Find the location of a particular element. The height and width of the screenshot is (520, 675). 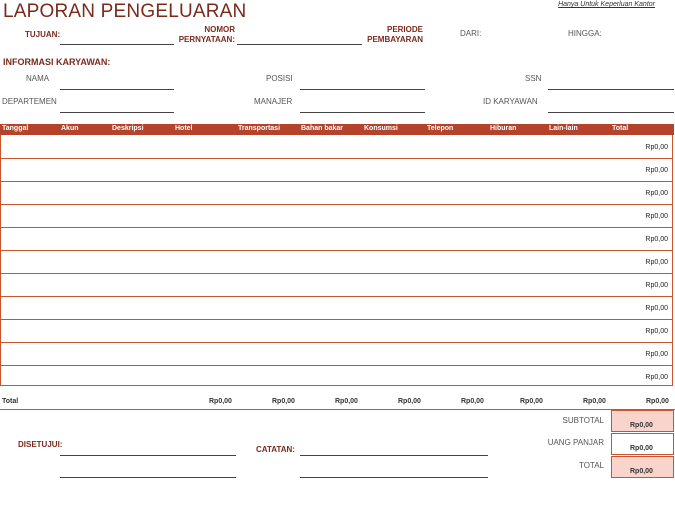

col-header-telepon: Telepon is located at coordinates (440, 128).